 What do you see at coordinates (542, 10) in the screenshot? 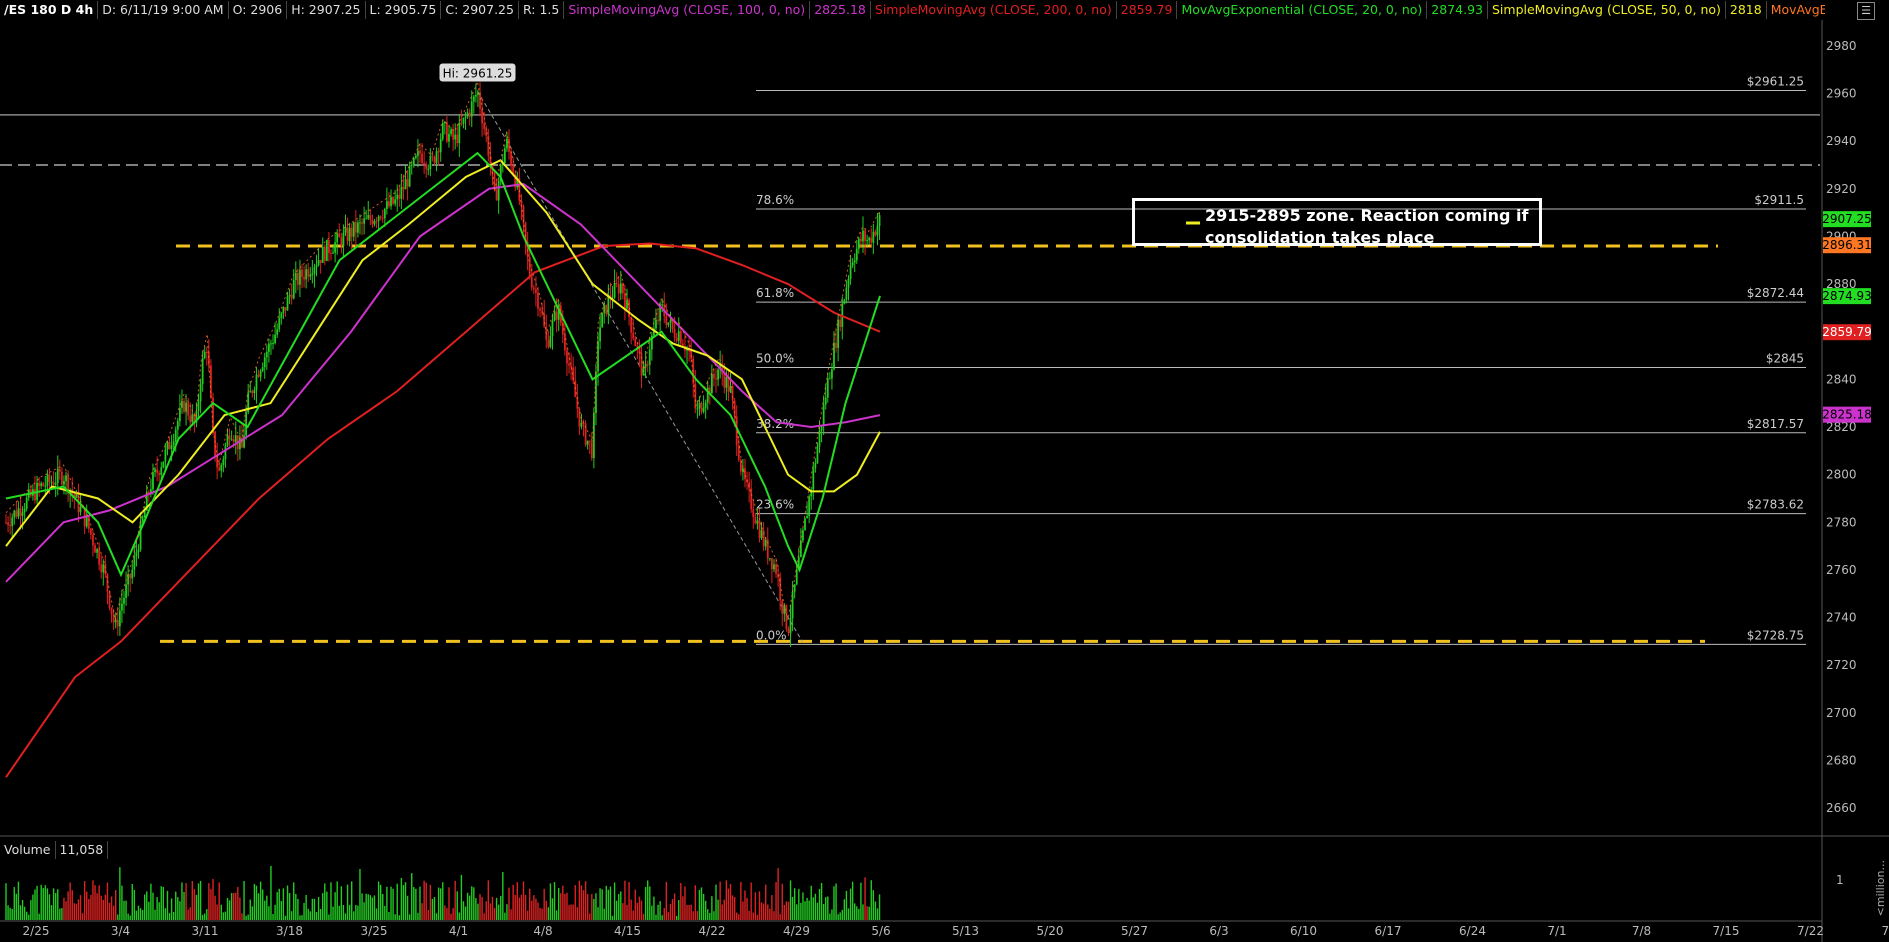
I see `range-label: R: 1.5` at bounding box center [542, 10].